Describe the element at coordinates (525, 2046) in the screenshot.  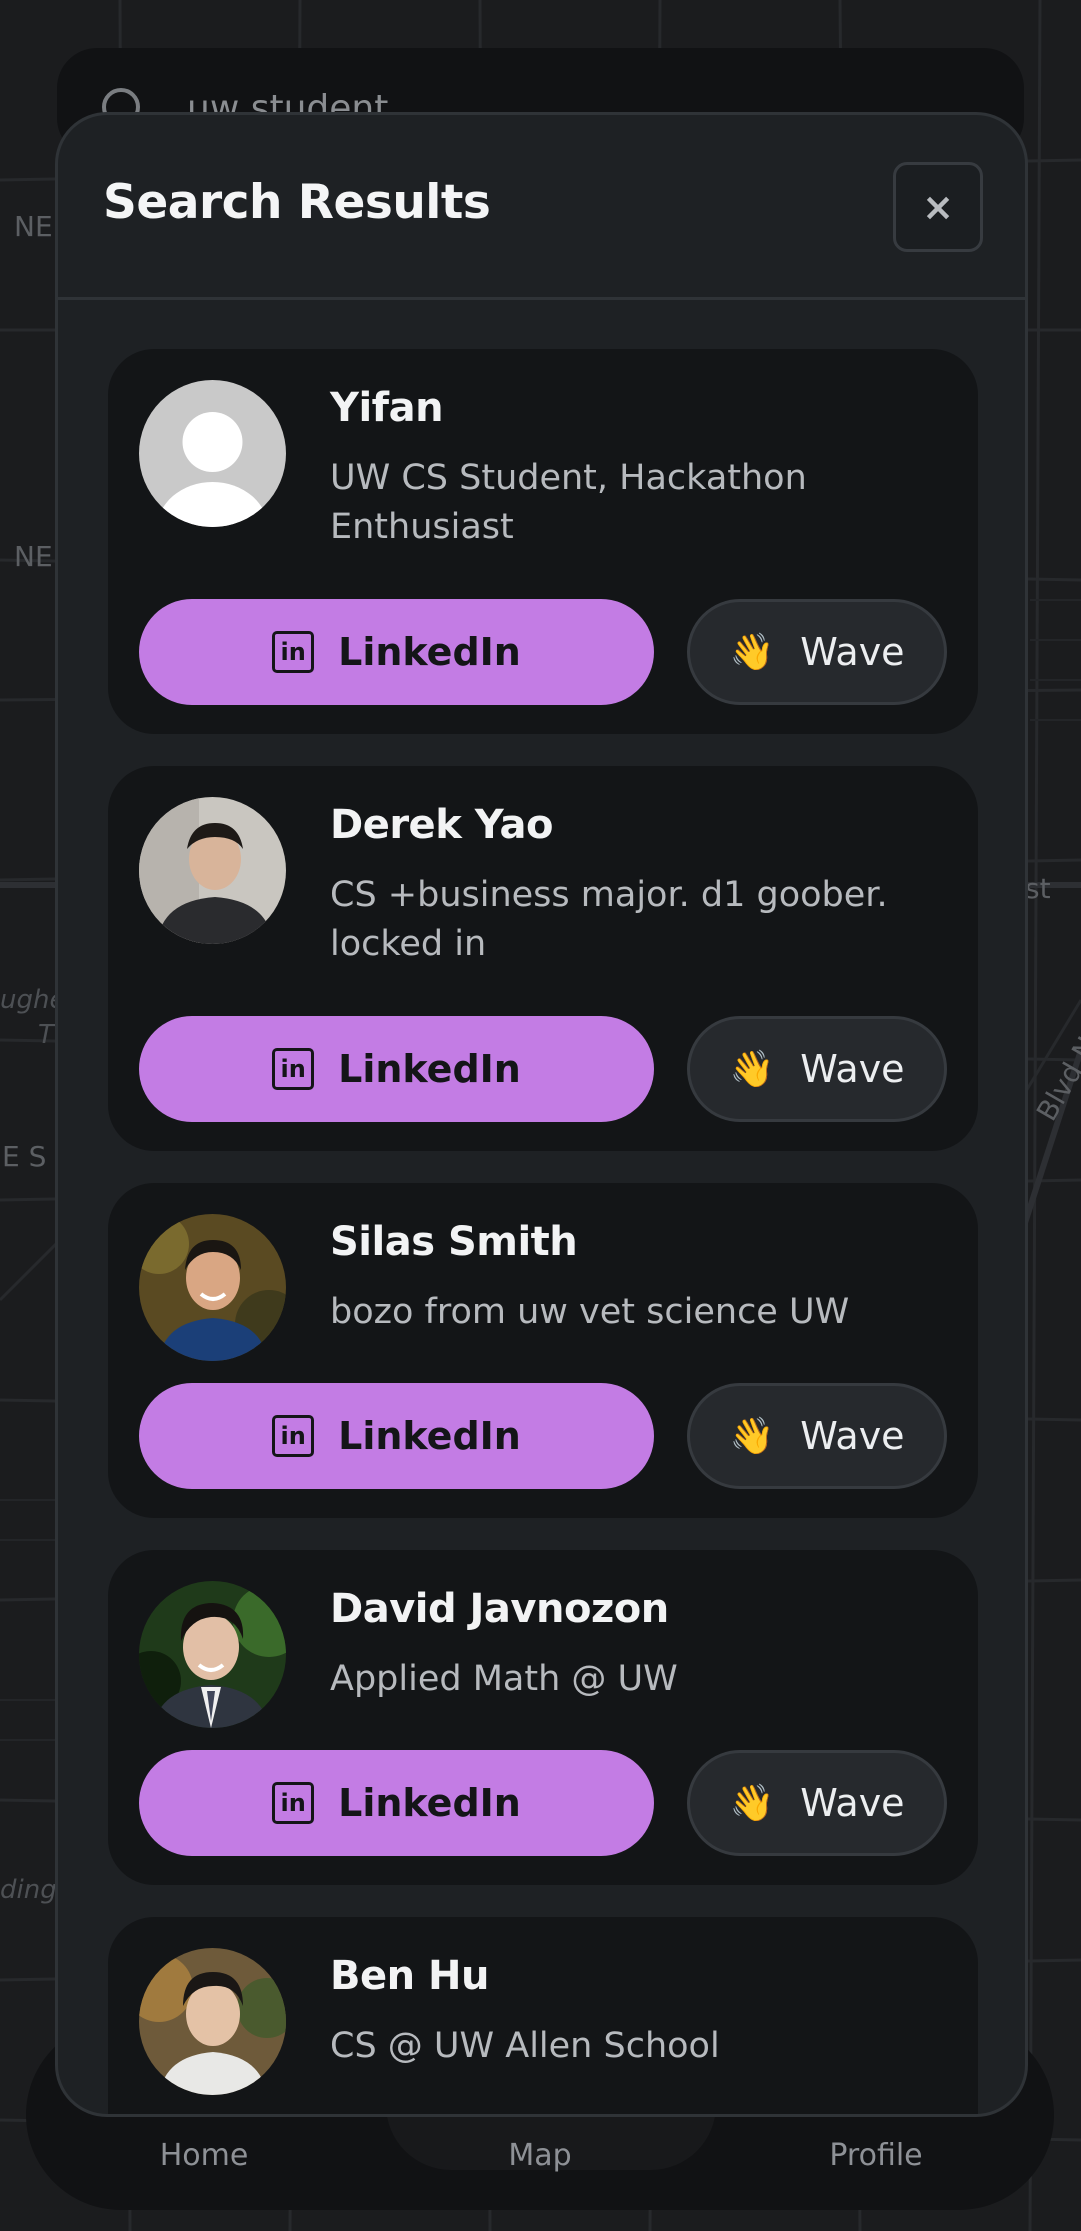
I see `result-bio: CS @ UW Allen School` at that location.